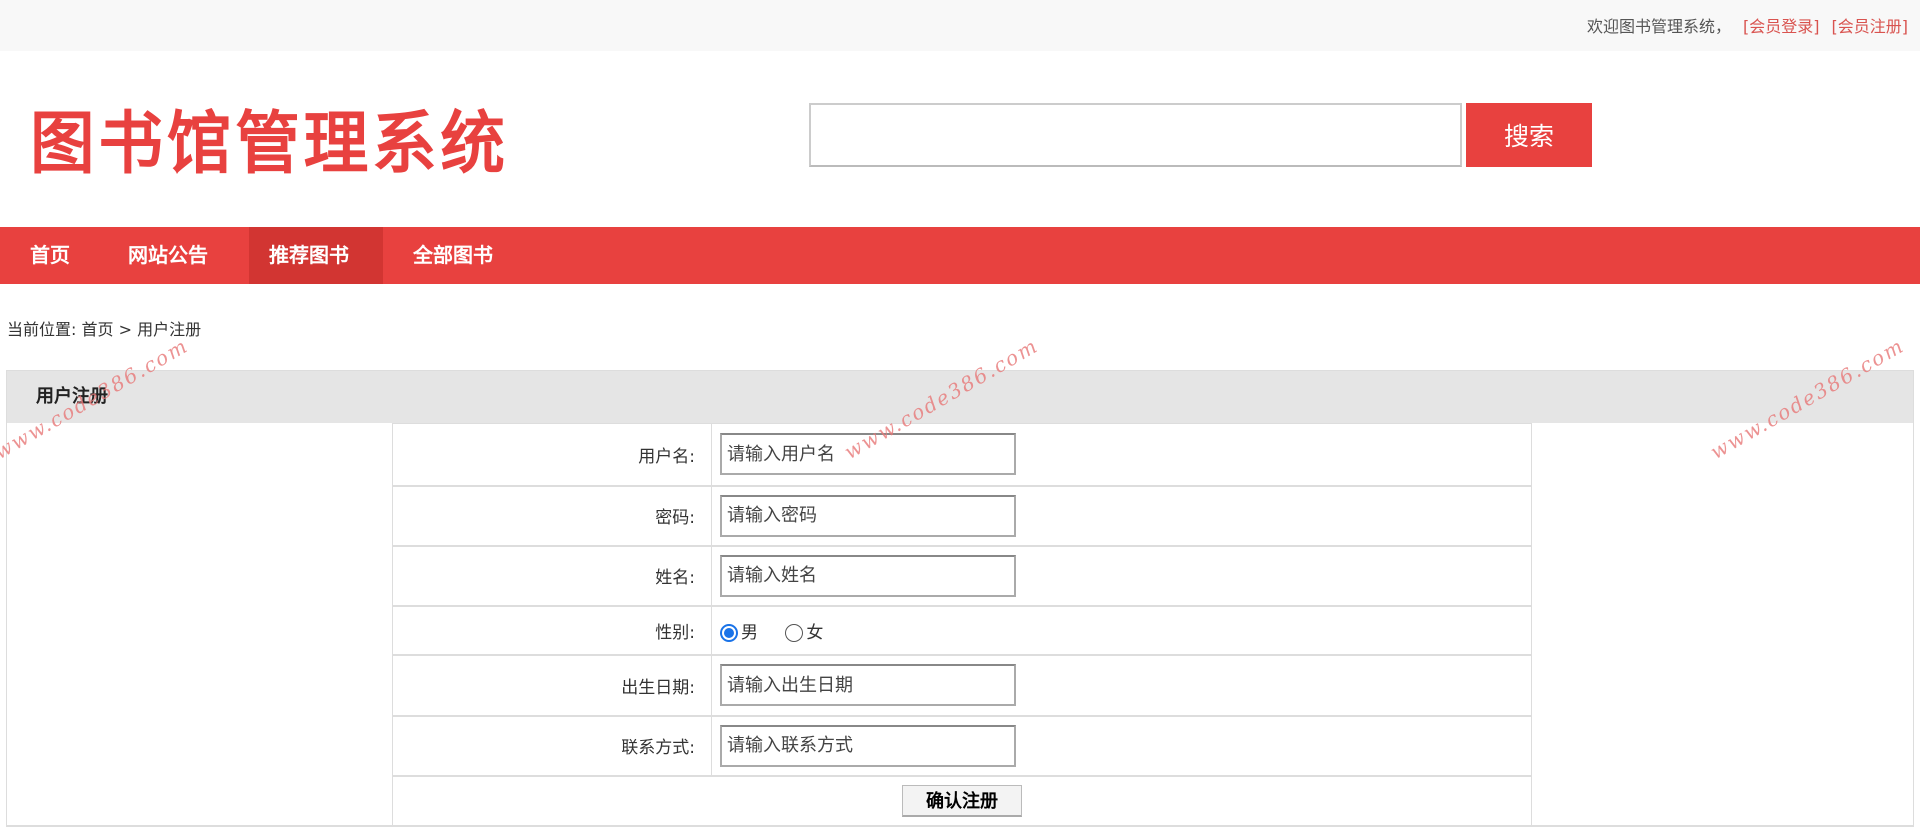 The height and width of the screenshot is (838, 1920). Describe the element at coordinates (794, 632) in the screenshot. I see `gender-female-radio` at that location.